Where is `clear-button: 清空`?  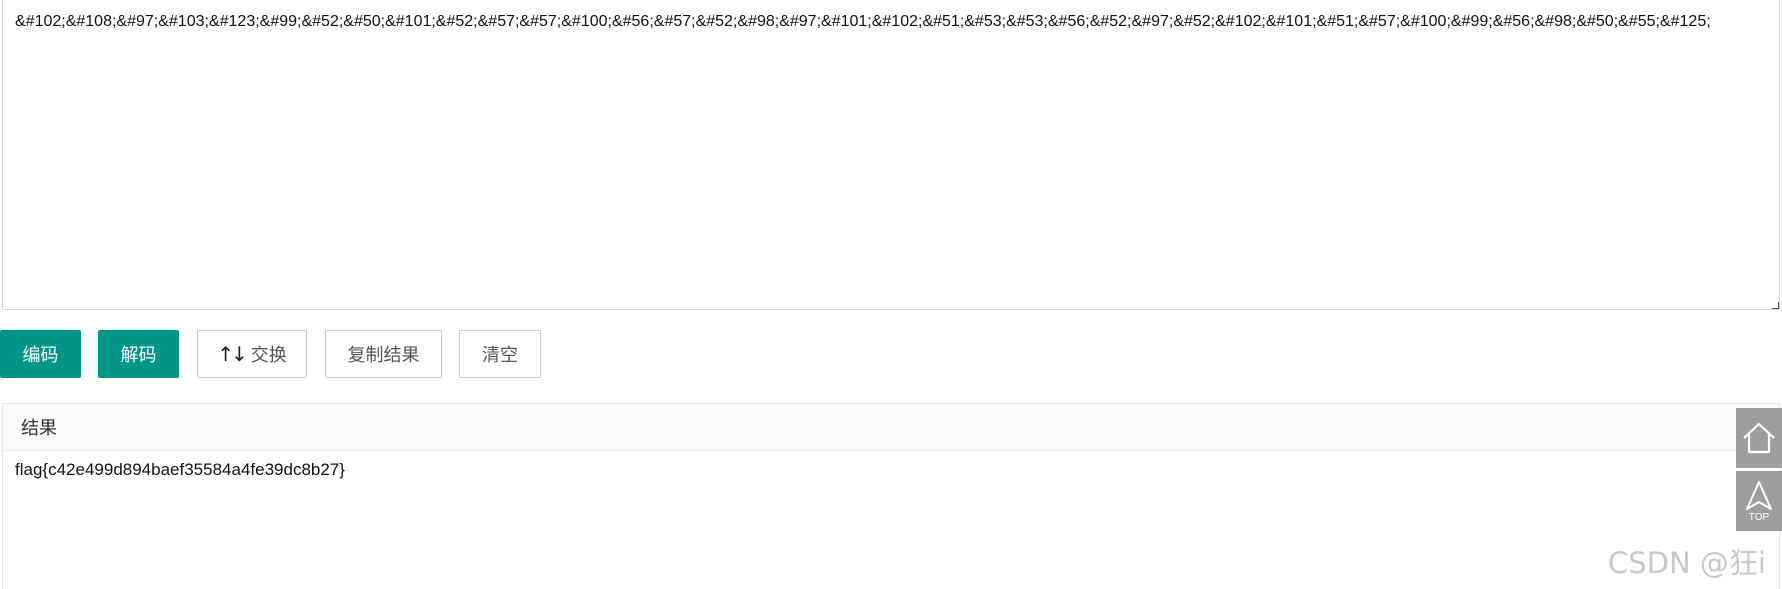
clear-button: 清空 is located at coordinates (500, 354).